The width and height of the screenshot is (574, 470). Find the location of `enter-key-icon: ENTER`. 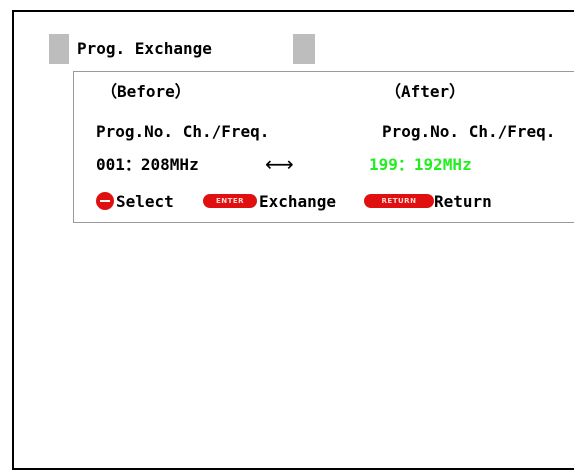

enter-key-icon: ENTER is located at coordinates (230, 201).